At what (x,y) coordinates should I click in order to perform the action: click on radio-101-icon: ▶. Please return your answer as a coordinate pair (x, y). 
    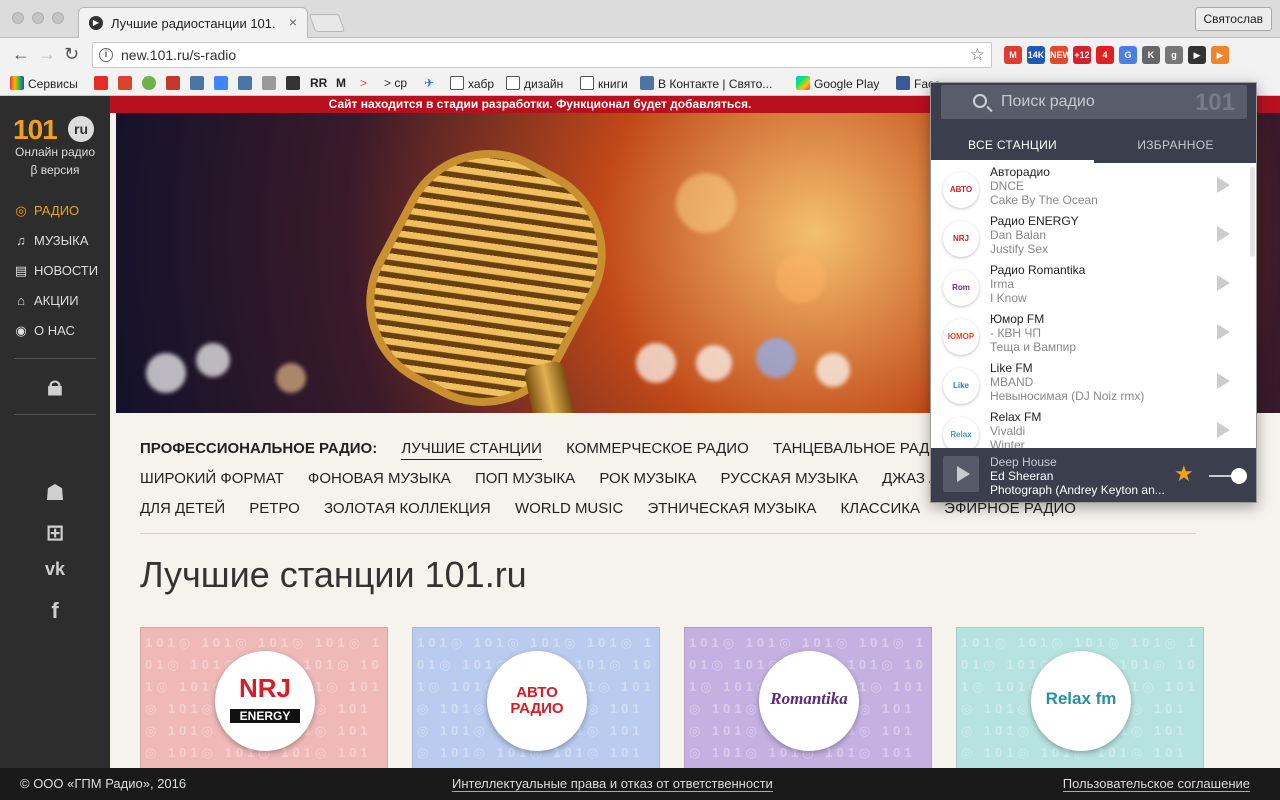
    Looking at the image, I should click on (1220, 55).